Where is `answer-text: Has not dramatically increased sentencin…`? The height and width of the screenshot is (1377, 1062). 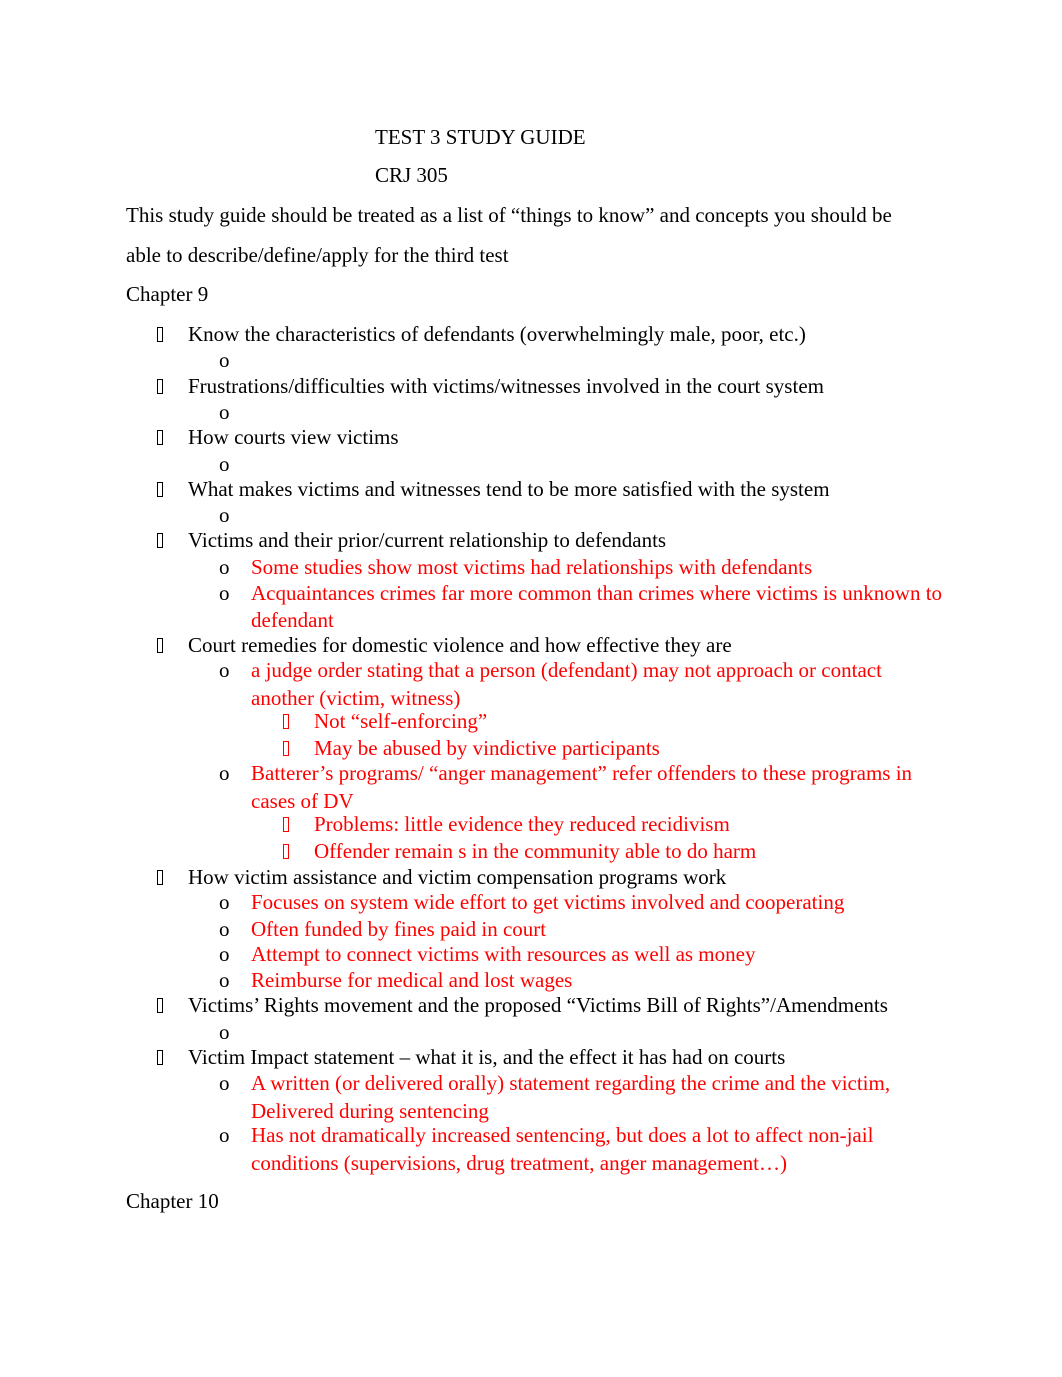
answer-text: Has not dramatically increased sentencin… is located at coordinates (562, 1135).